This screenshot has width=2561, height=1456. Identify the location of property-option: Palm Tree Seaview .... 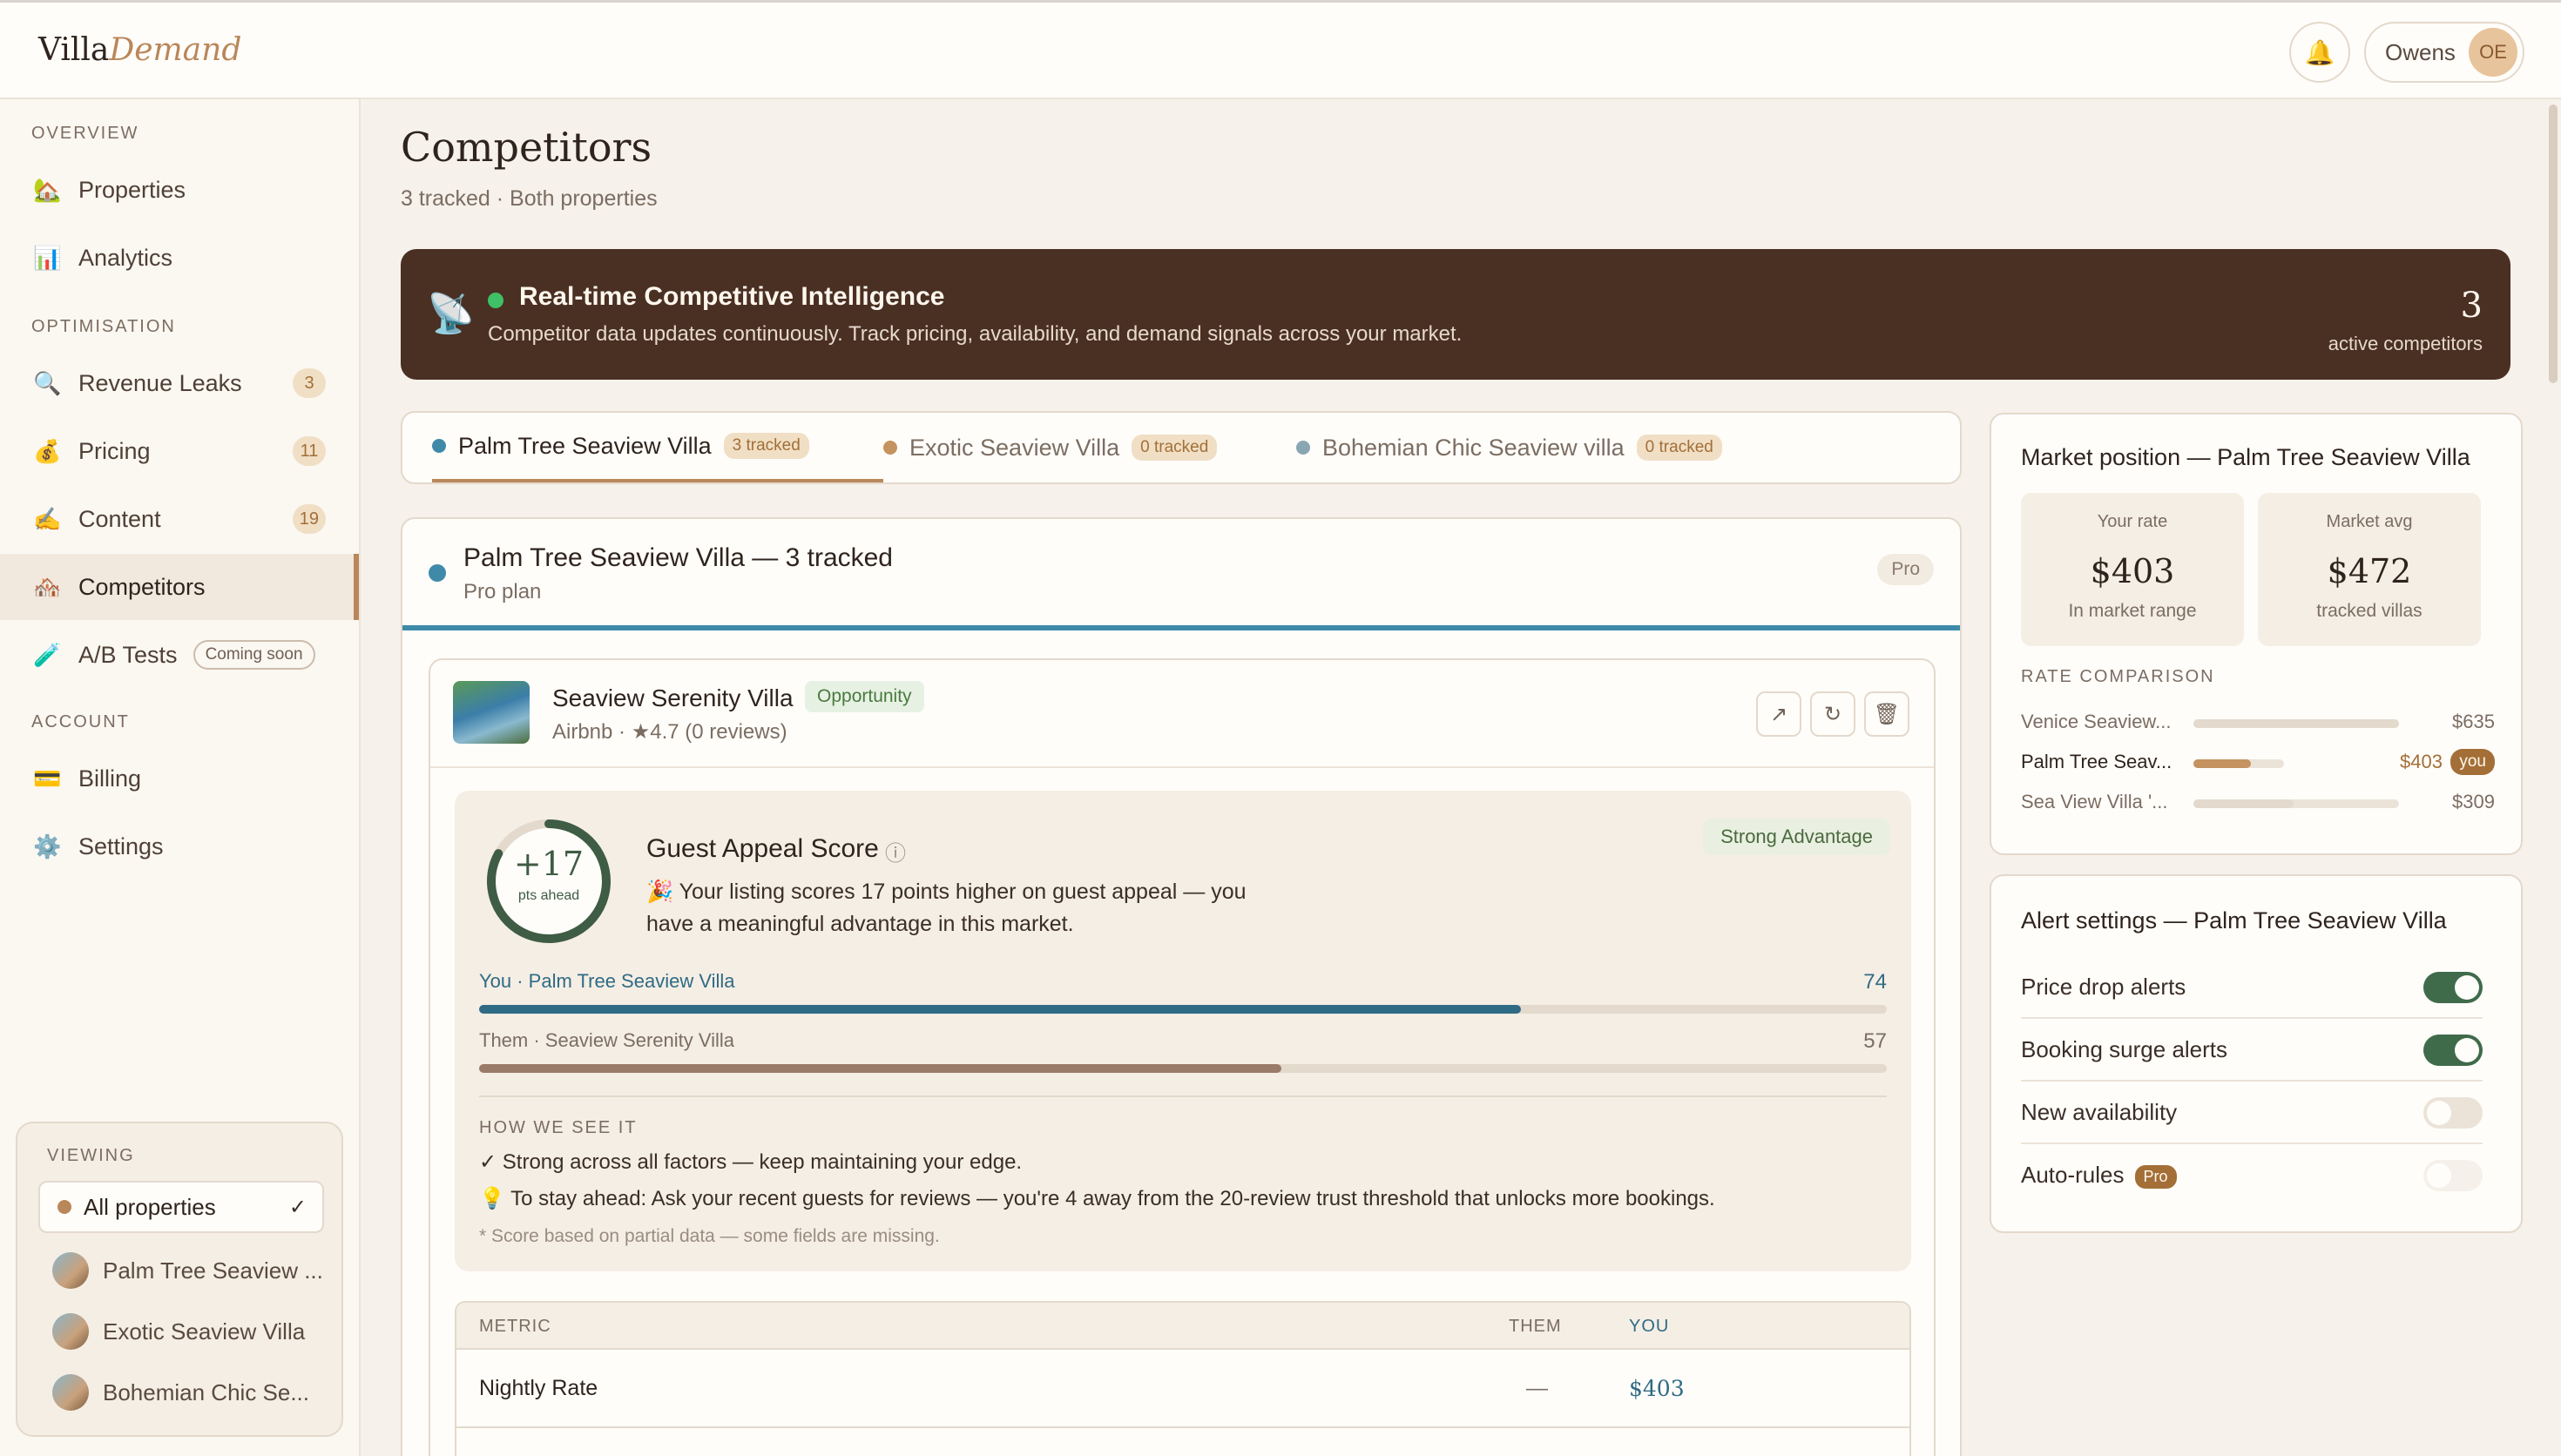
(187, 1270).